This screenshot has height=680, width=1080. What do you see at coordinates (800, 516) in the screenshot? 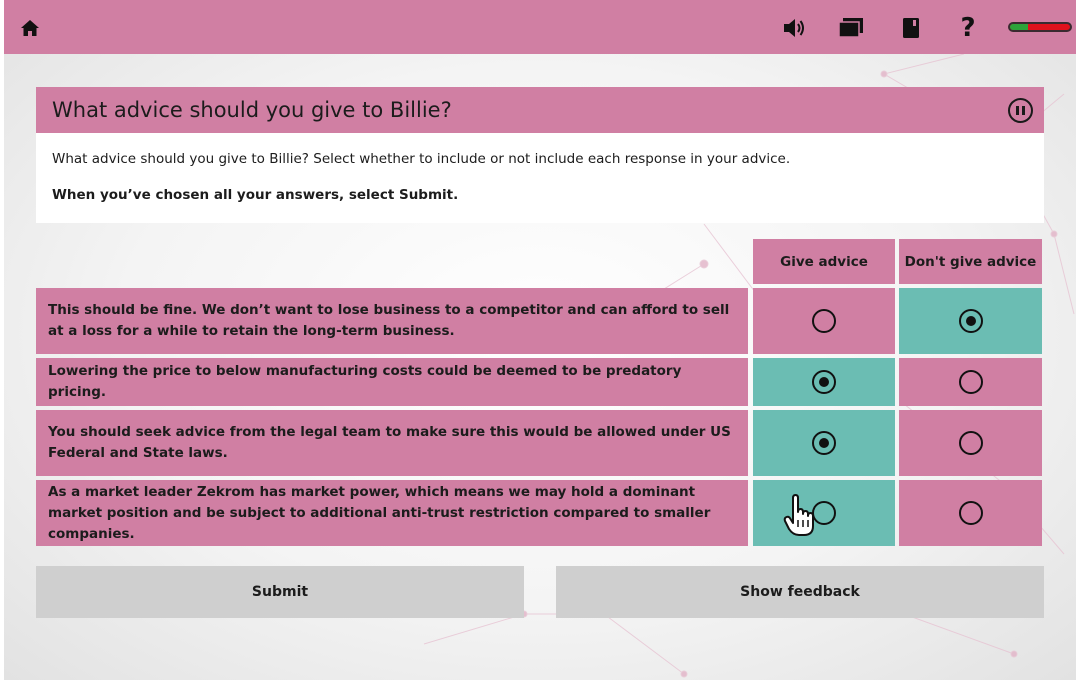
I see `hand-cursor-icon` at bounding box center [800, 516].